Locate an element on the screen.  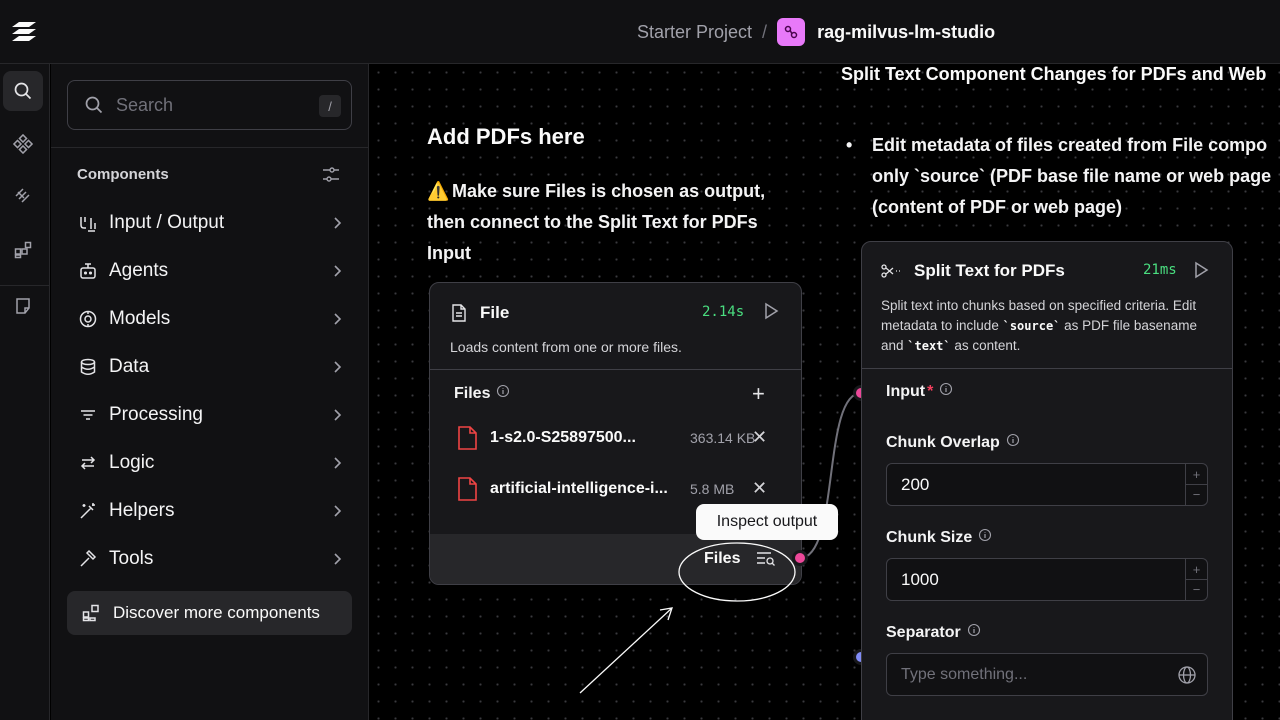
node-title: Split Text for PDFs is located at coordinates (989, 270).